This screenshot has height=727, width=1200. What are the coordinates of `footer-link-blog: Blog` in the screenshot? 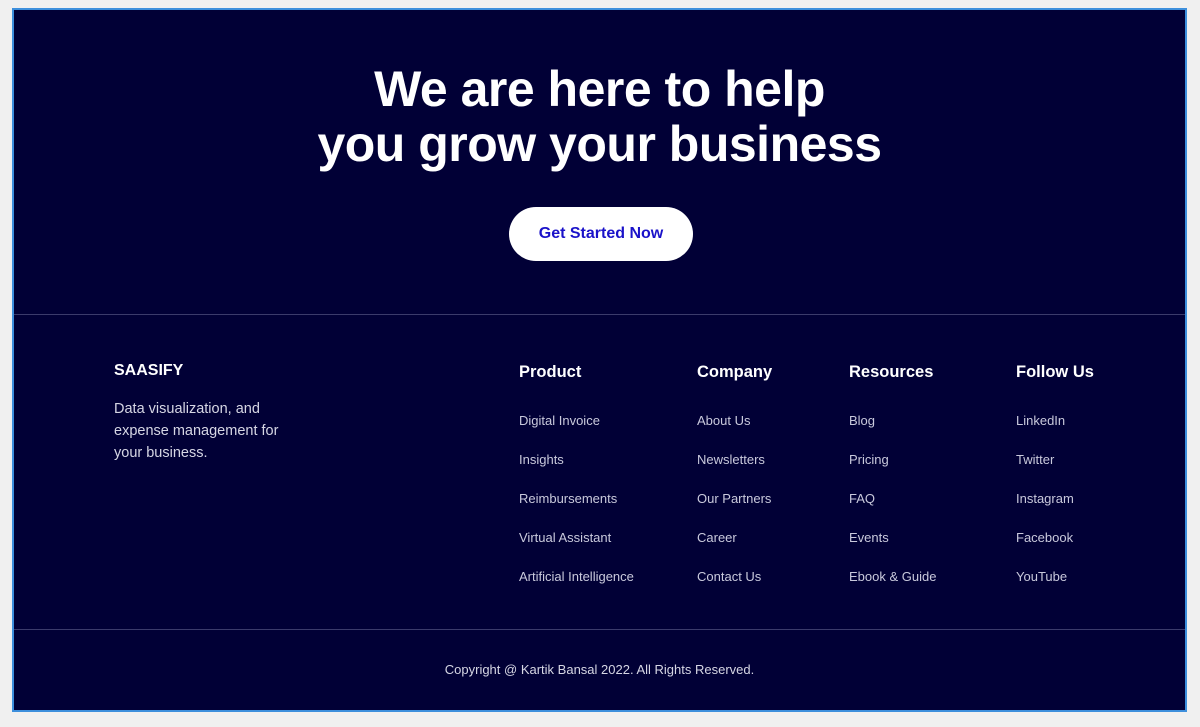 It's located at (862, 420).